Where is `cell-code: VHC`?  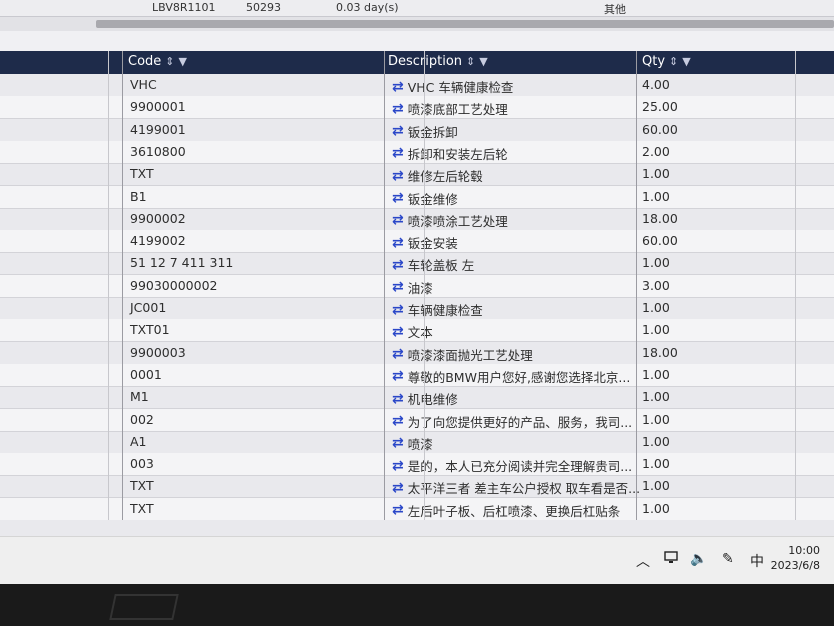 cell-code: VHC is located at coordinates (143, 84).